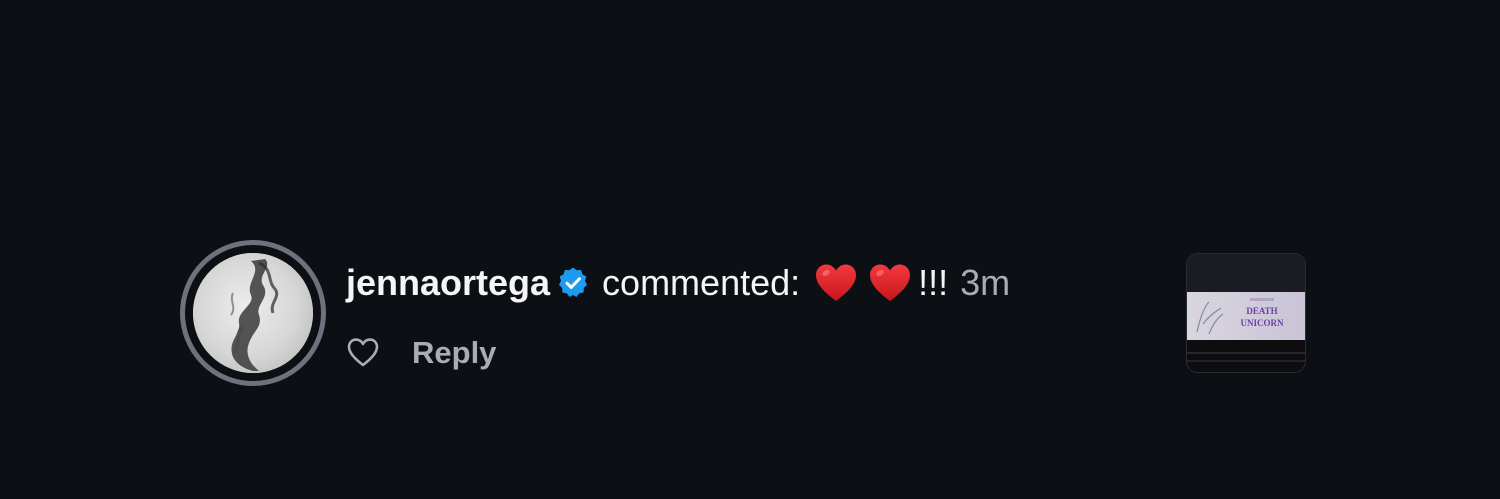 The image size is (1500, 499). I want to click on timestamp: 3m, so click(985, 282).